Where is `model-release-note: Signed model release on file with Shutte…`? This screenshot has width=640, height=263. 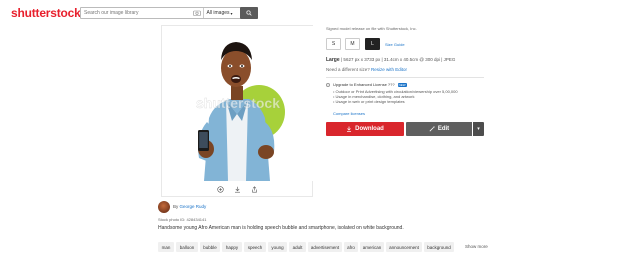 model-release-note: Signed model release on file with Shutte… is located at coordinates (371, 28).